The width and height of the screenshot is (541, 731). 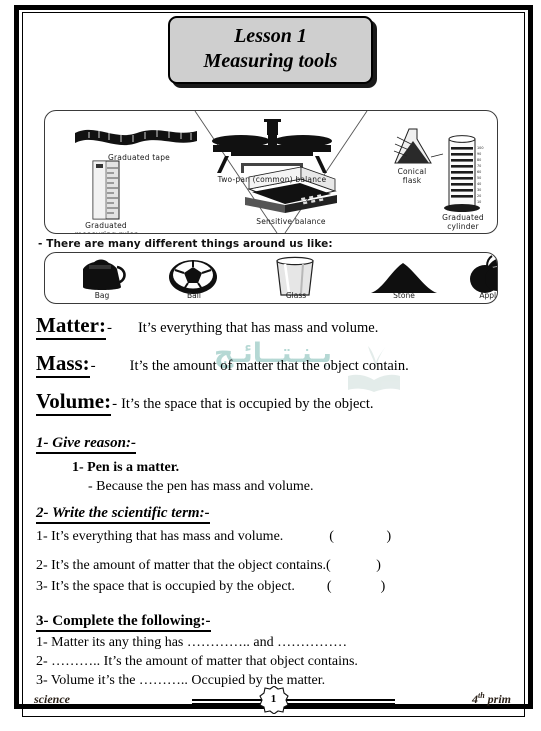 I want to click on ruler-icon, so click(x=106, y=190).